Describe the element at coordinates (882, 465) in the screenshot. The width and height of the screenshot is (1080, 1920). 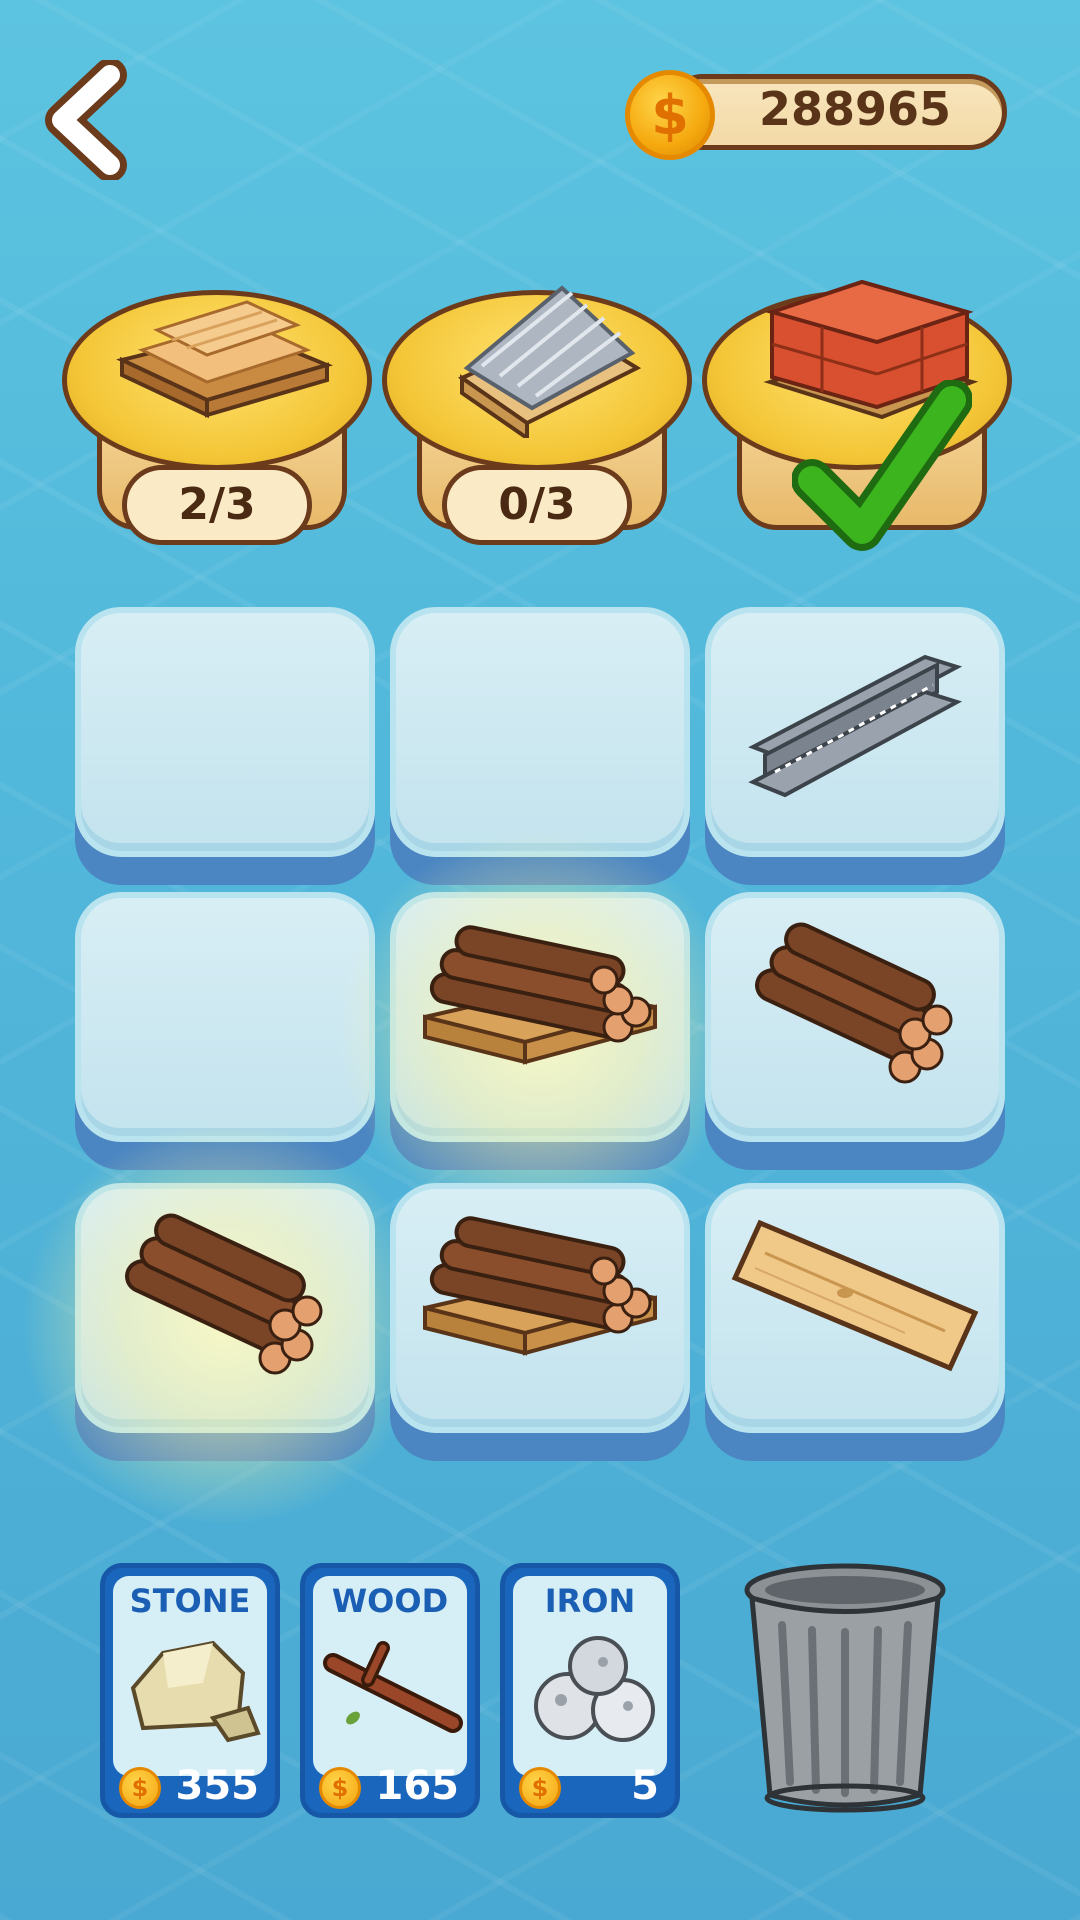
I see `check-icon` at that location.